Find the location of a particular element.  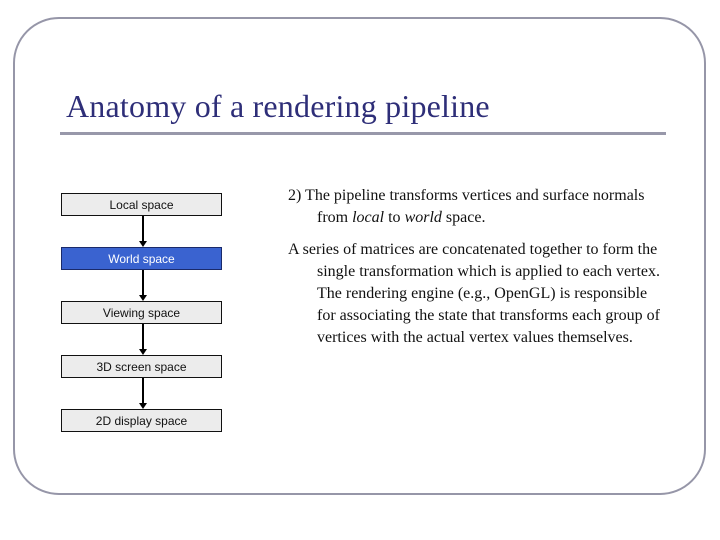

p1-em-local: local is located at coordinates (368, 217).